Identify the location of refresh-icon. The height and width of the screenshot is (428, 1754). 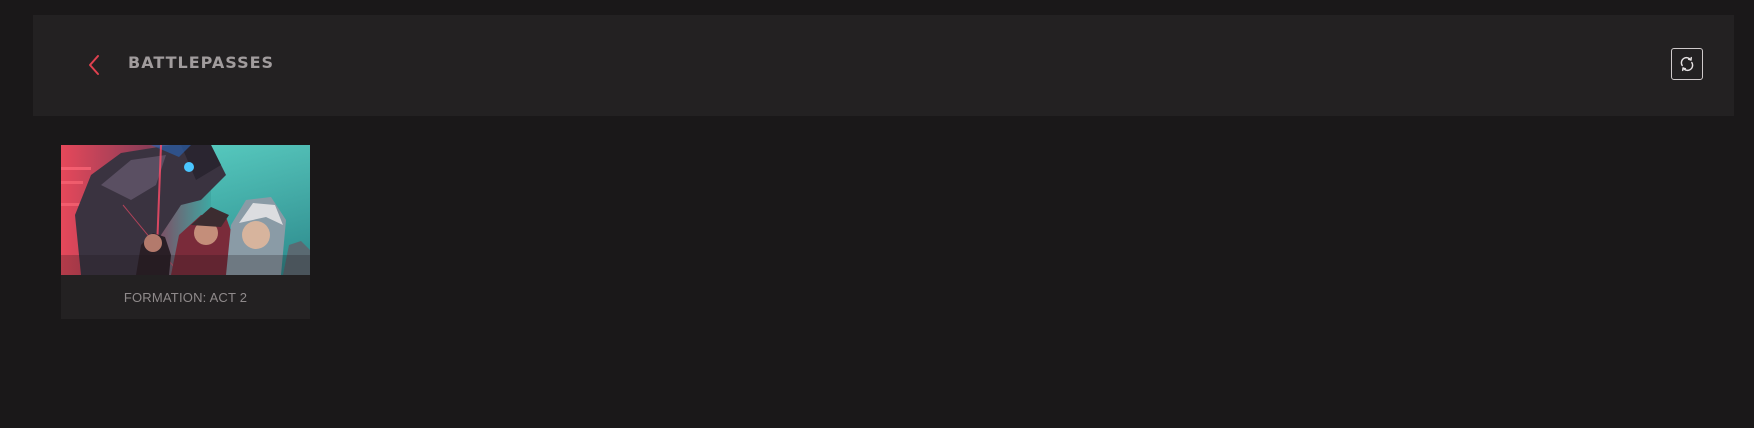
(1687, 64).